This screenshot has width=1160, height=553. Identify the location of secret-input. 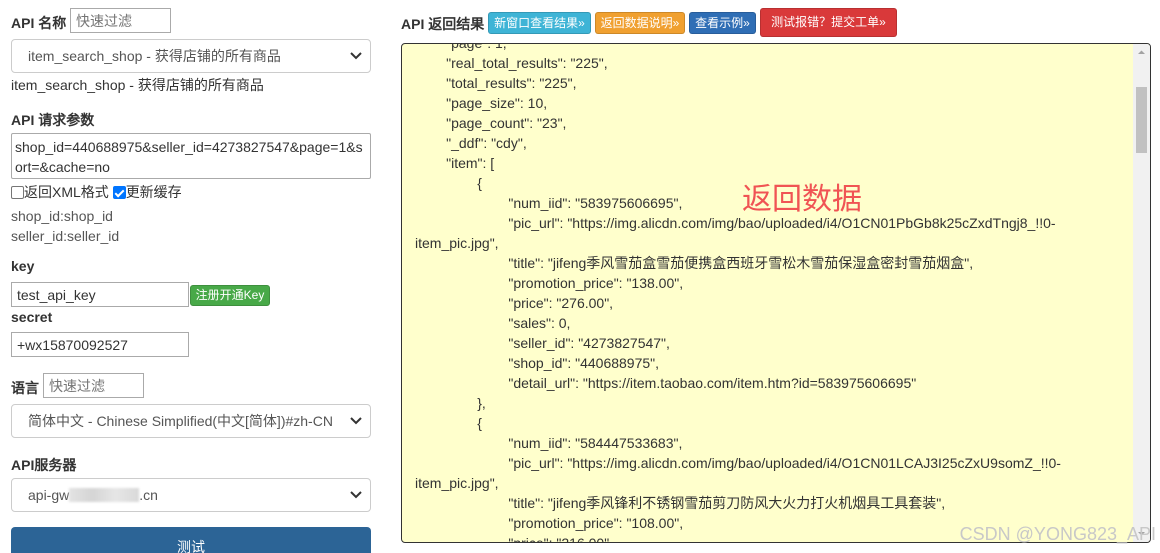
(100, 344).